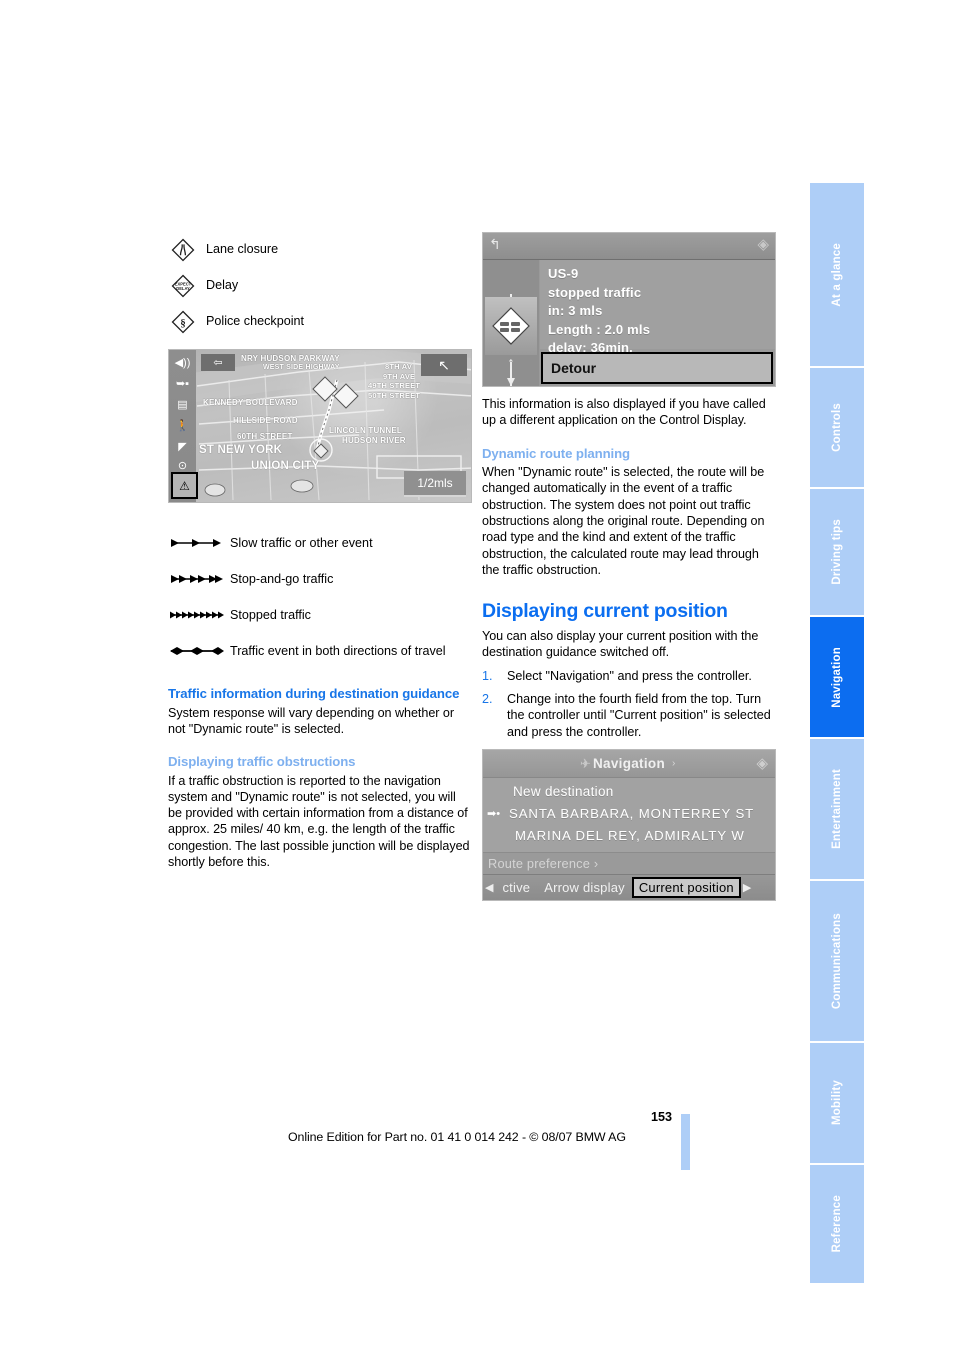 This screenshot has width=954, height=1350. Describe the element at coordinates (182, 447) in the screenshot. I see `navigation-arrow-icon: ◤` at that location.